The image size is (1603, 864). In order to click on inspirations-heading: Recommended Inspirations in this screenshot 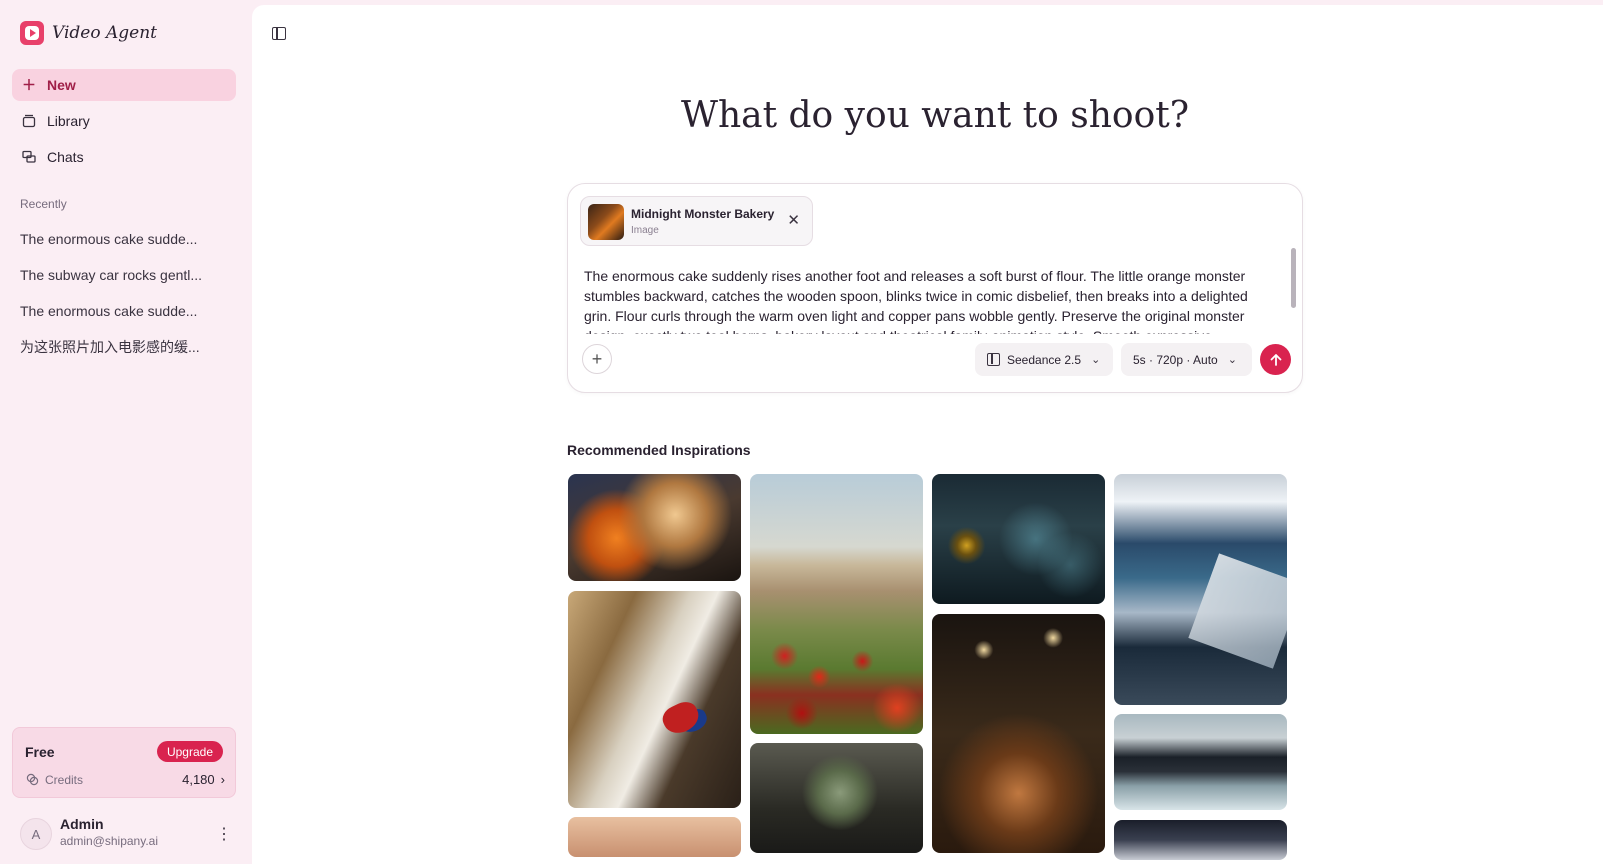, I will do `click(659, 450)`.